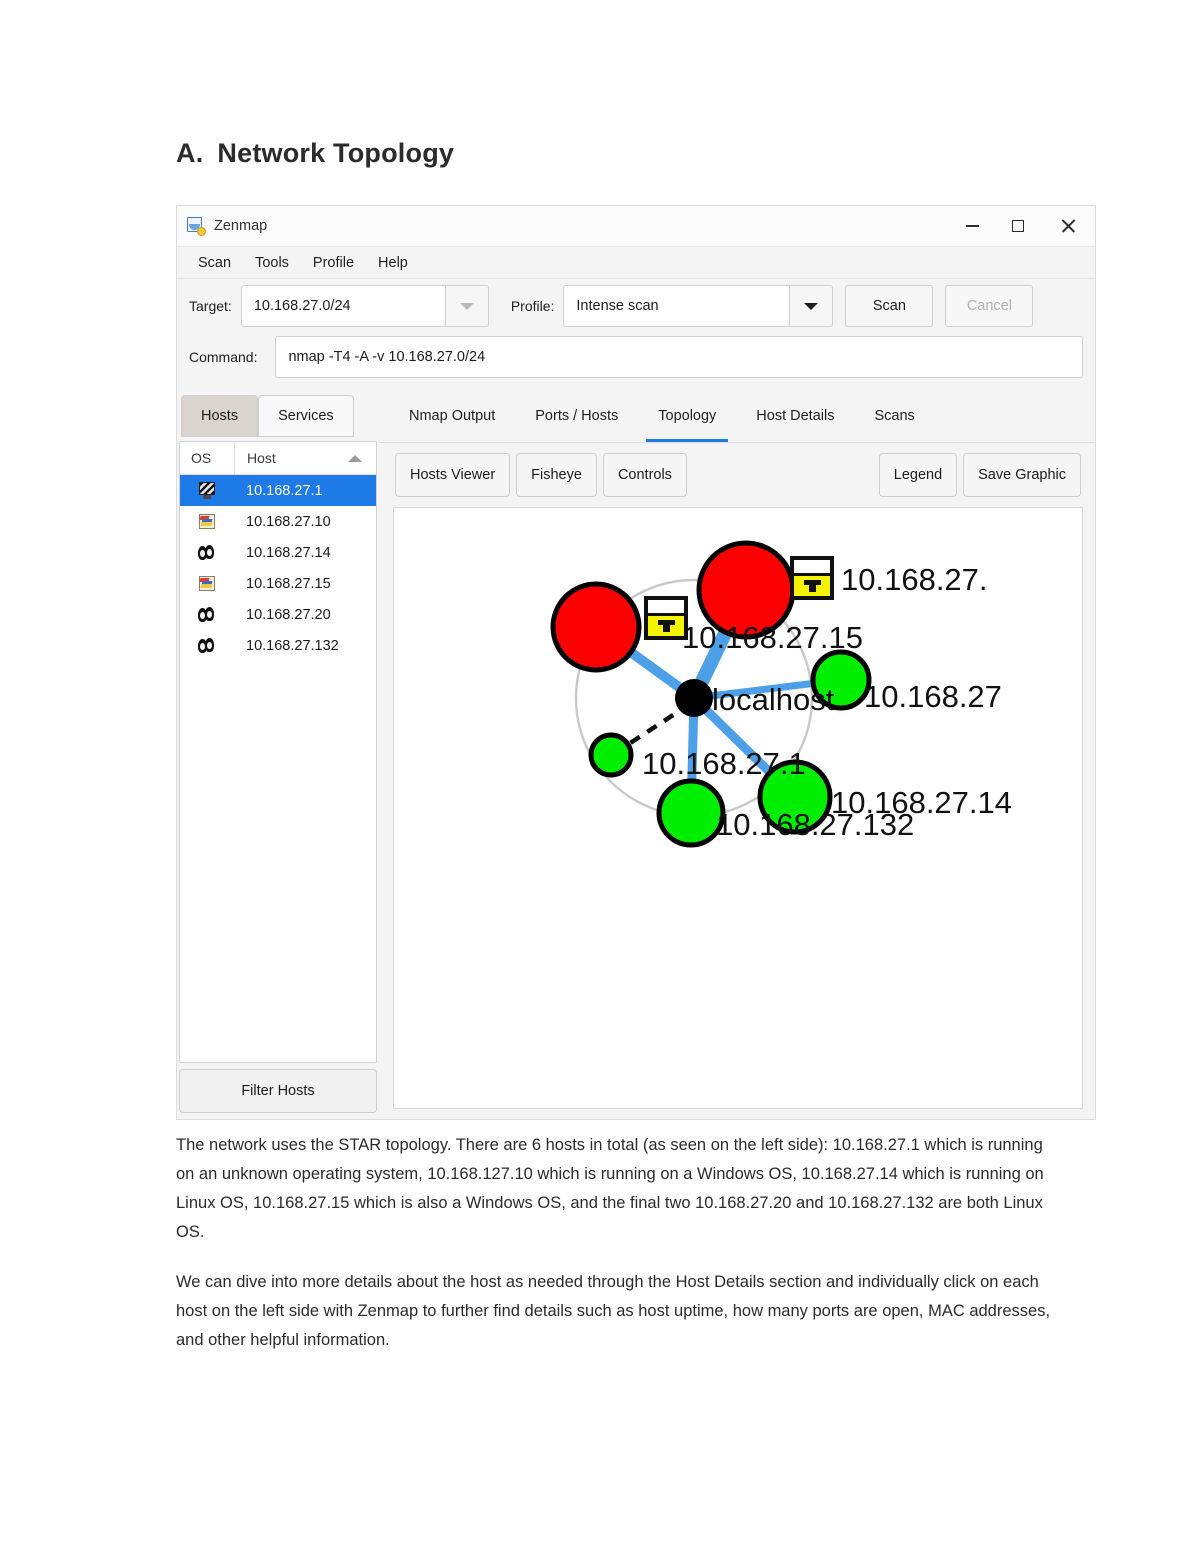  Describe the element at coordinates (556, 475) in the screenshot. I see `fisheye-button: Fisheye` at that location.